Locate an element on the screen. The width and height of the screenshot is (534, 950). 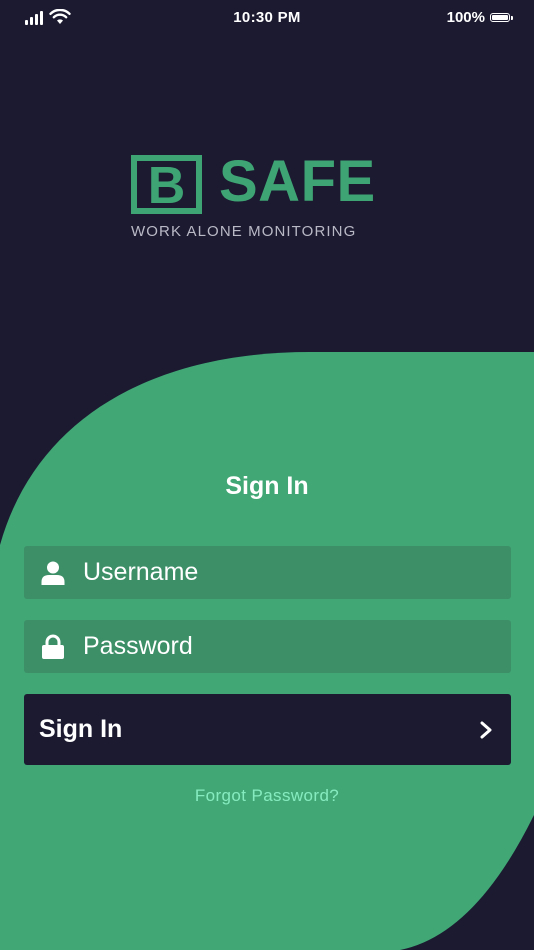
signin-button: Sign In is located at coordinates (267, 729).